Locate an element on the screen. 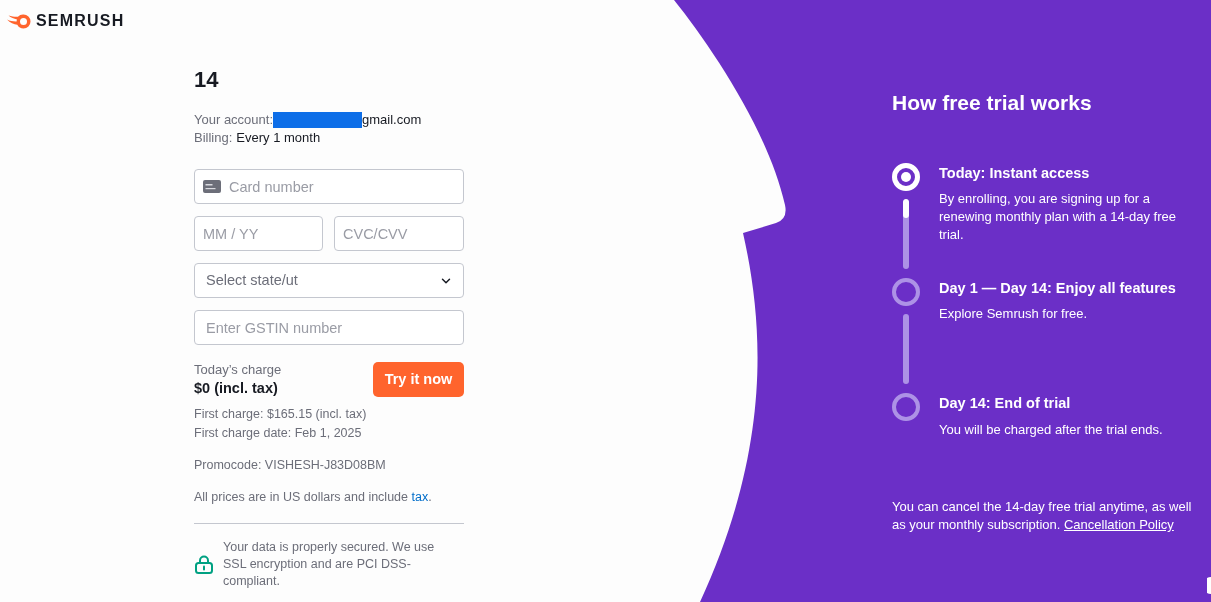  expiry-field: MM / YY is located at coordinates (258, 233).